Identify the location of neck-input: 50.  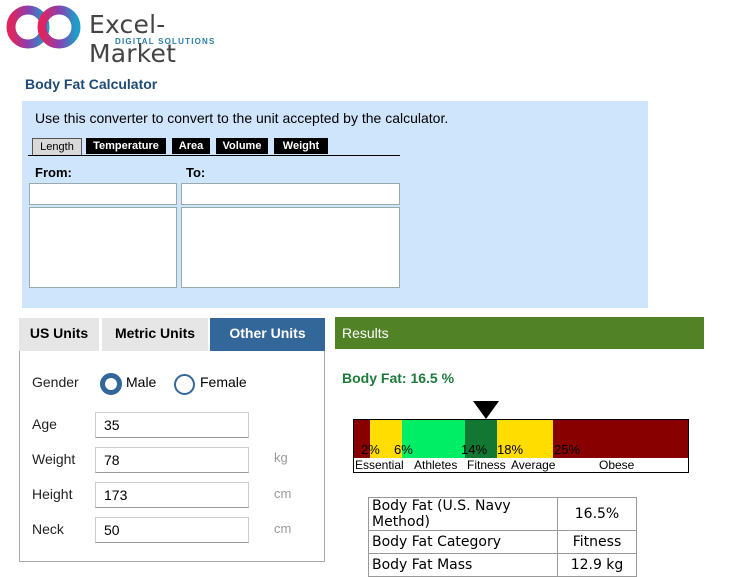
(172, 530).